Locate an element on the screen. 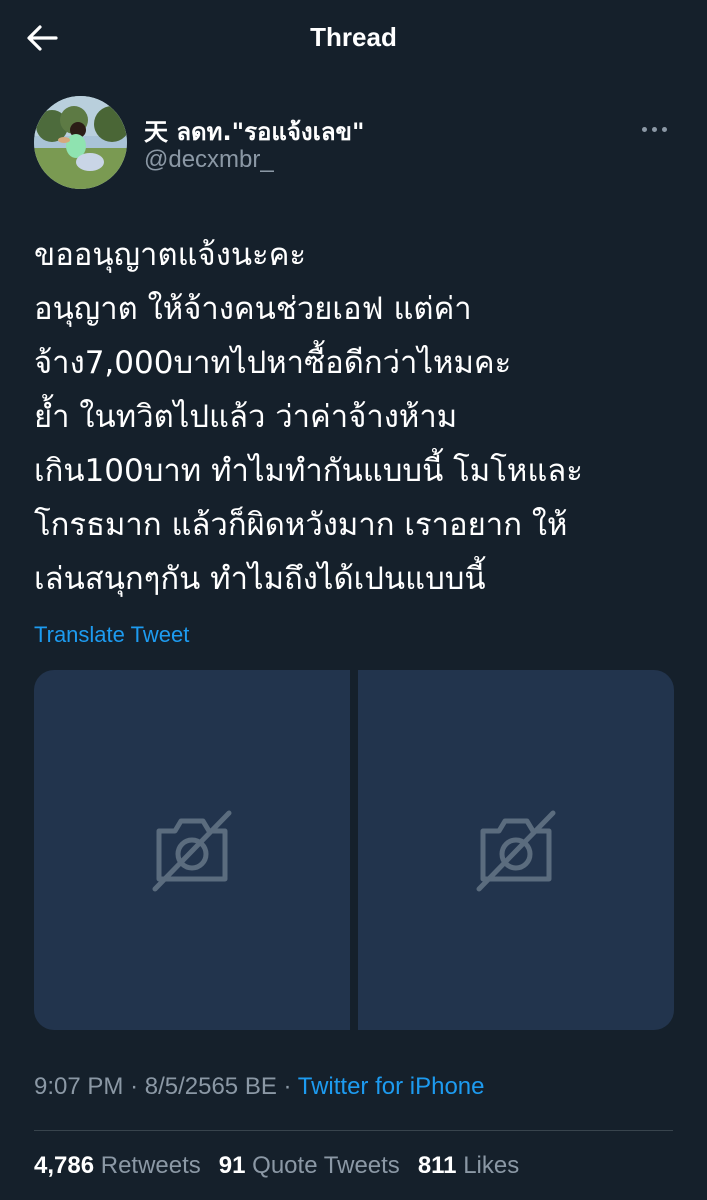  quote-tweets-label: Quote Tweets is located at coordinates (326, 1165).